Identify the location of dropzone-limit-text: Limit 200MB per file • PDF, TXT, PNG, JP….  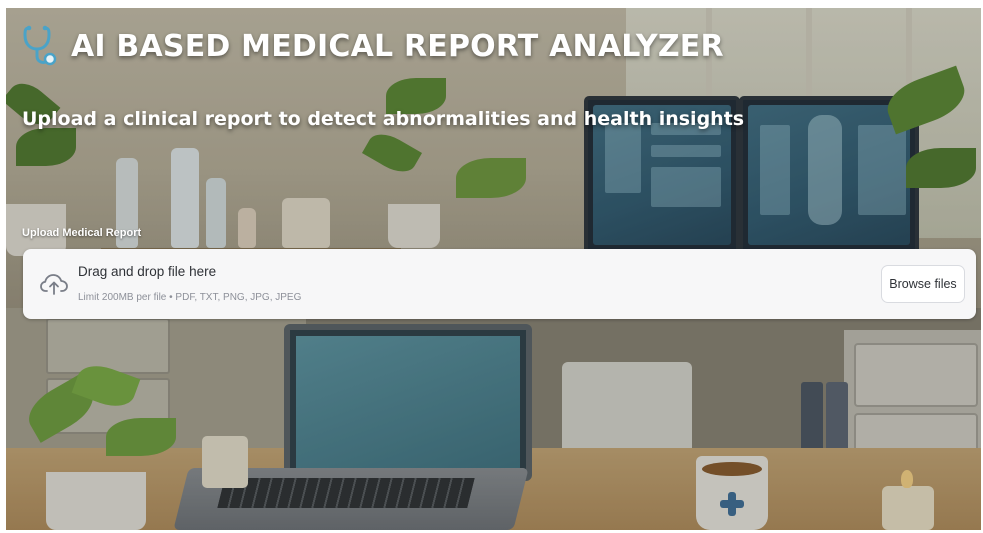
(190, 297).